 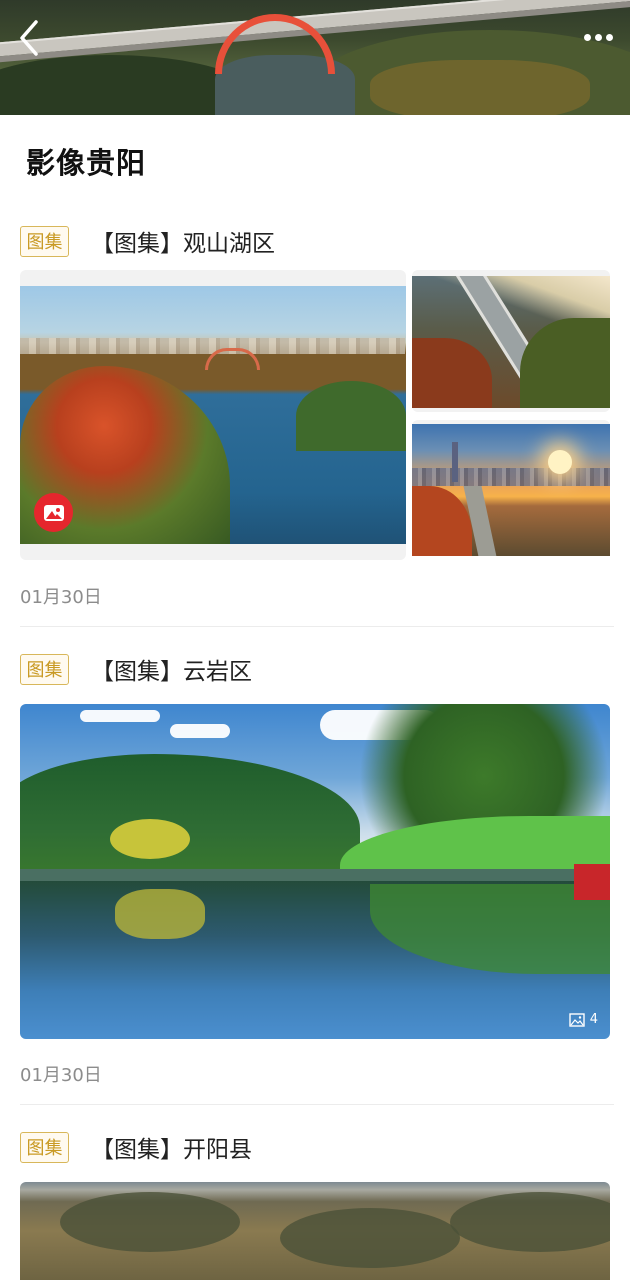 What do you see at coordinates (160, 914) in the screenshot?
I see `image-reflection` at bounding box center [160, 914].